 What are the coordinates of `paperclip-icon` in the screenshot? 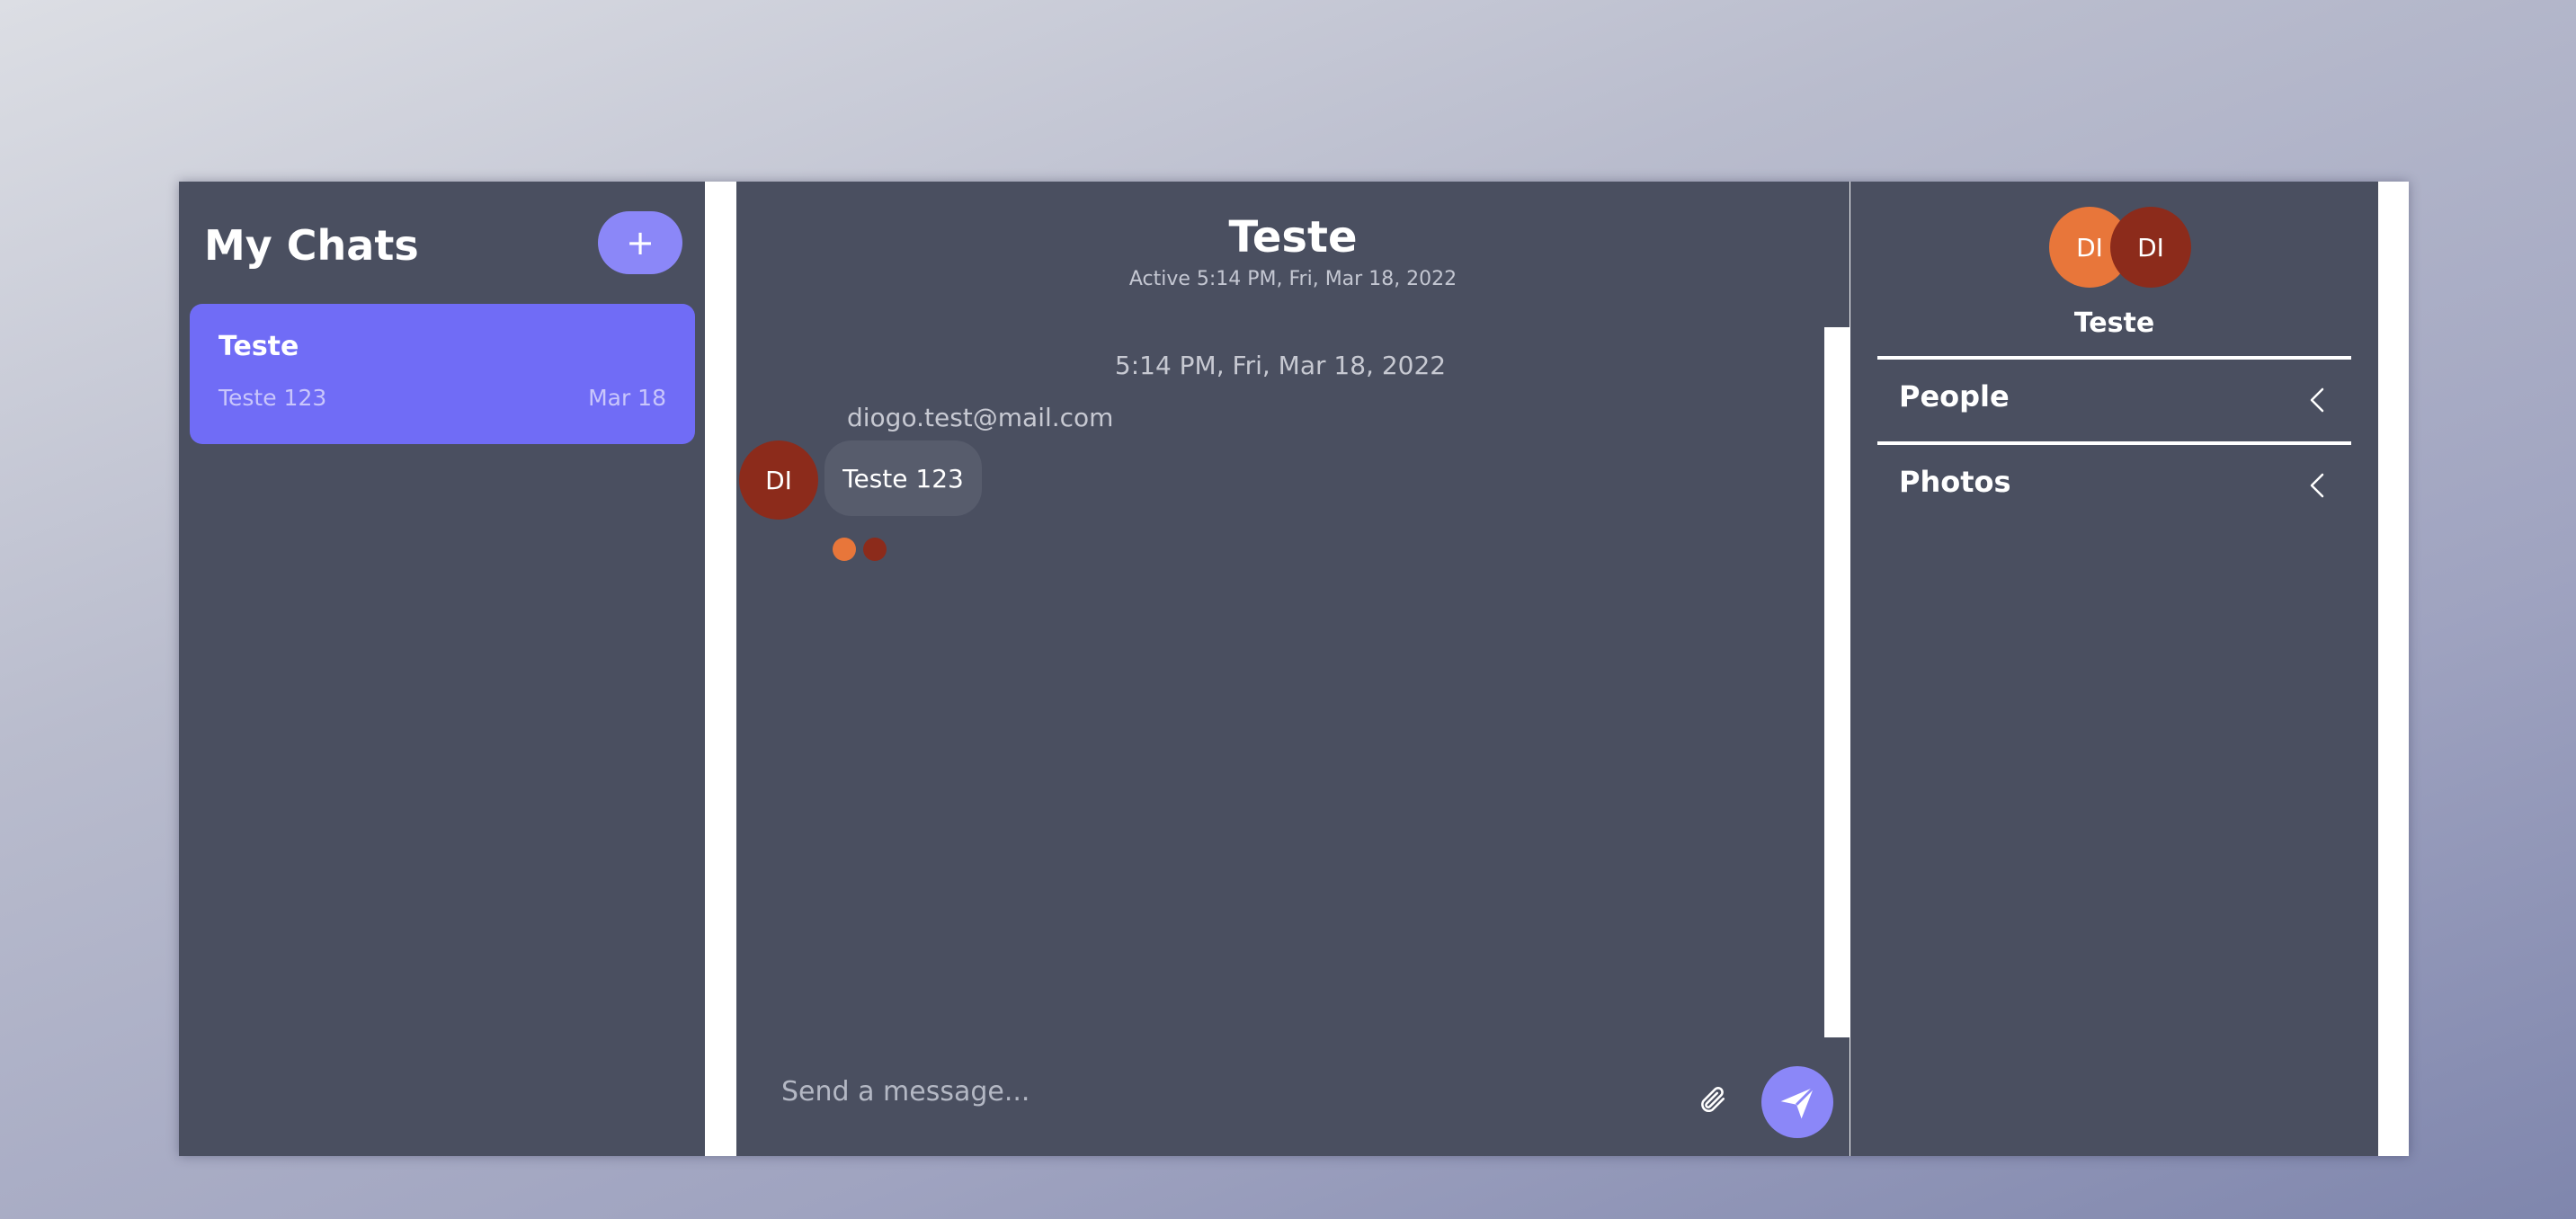 It's located at (1712, 1099).